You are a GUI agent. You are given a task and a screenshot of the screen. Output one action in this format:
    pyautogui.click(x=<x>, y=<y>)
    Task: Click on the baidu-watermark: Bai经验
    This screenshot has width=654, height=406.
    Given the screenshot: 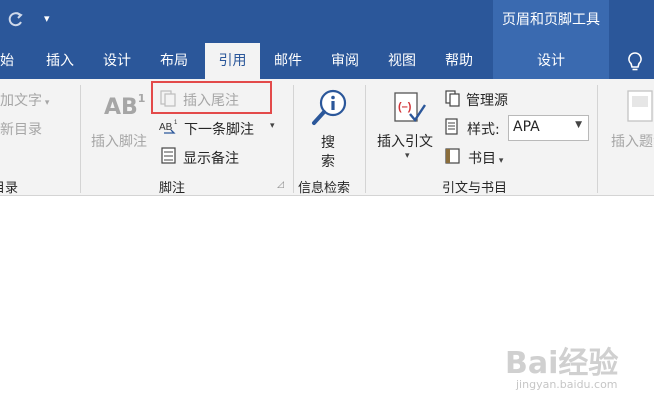 What is the action you would take?
    pyautogui.click(x=562, y=363)
    